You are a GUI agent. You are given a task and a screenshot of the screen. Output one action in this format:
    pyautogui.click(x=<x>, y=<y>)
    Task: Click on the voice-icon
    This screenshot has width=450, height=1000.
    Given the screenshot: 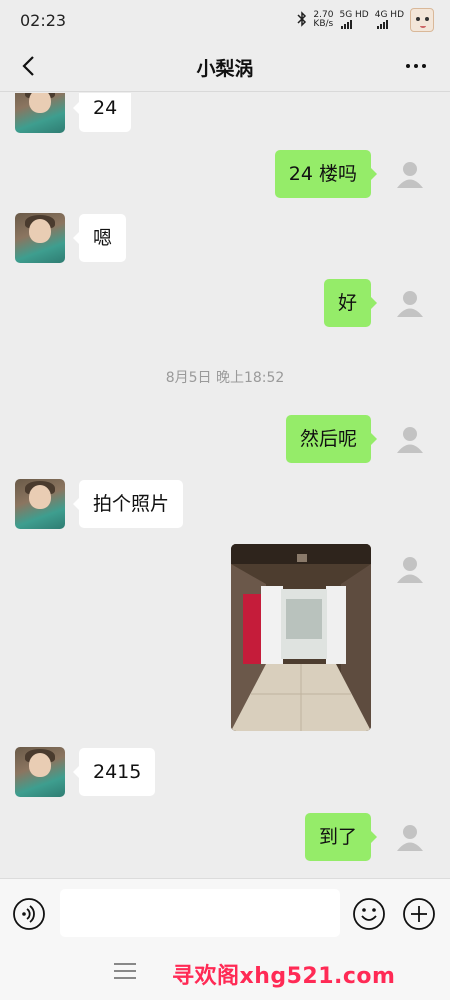 What is the action you would take?
    pyautogui.click(x=29, y=914)
    